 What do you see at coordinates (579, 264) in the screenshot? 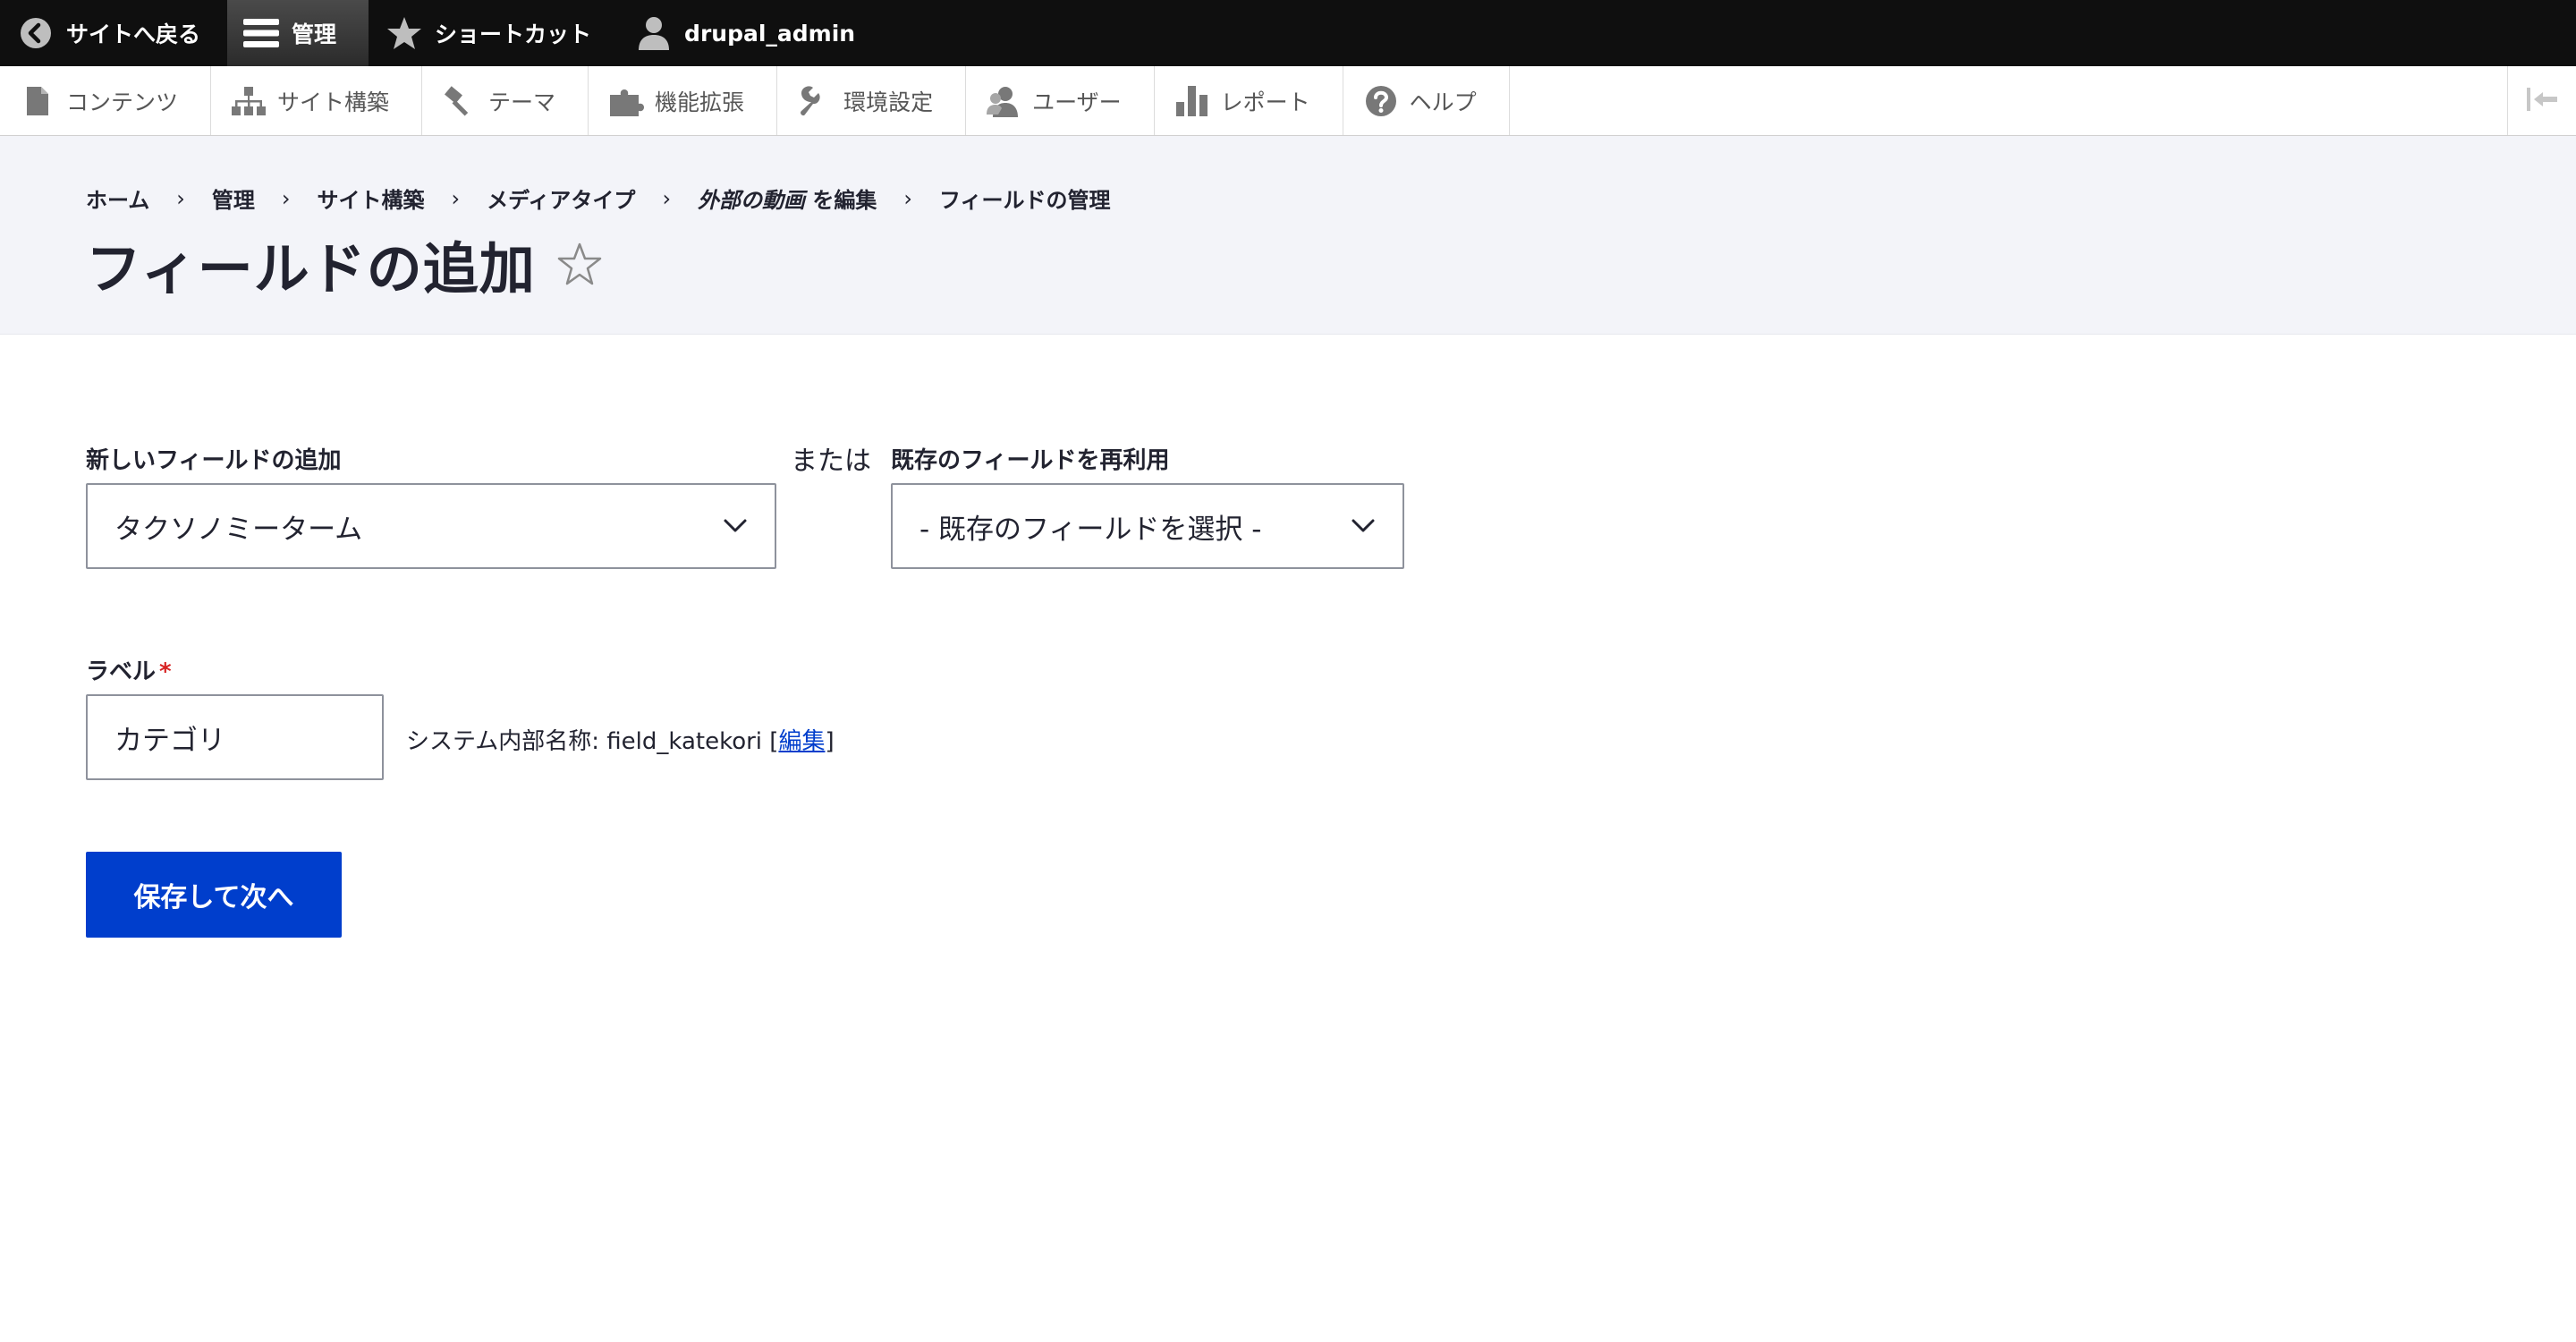
I see `add-shortcut-star-icon` at bounding box center [579, 264].